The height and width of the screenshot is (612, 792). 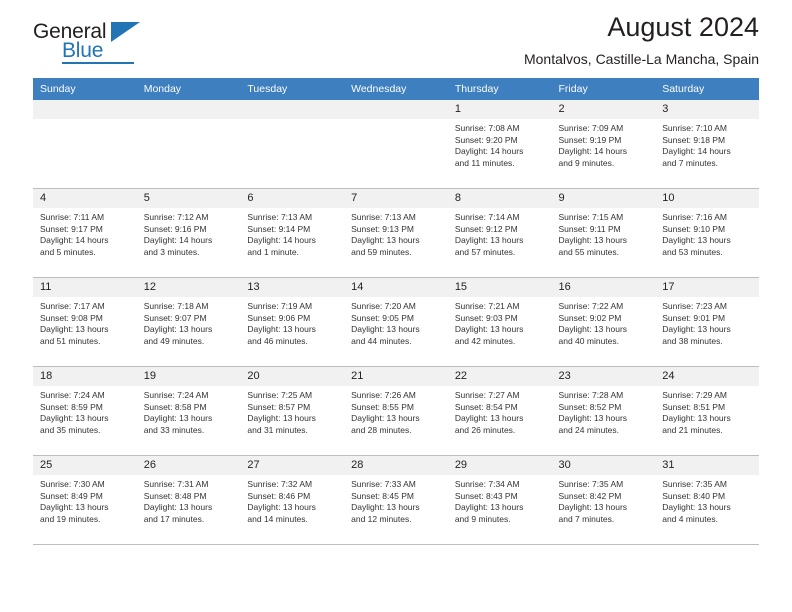 I want to click on day-number: 13, so click(x=292, y=287).